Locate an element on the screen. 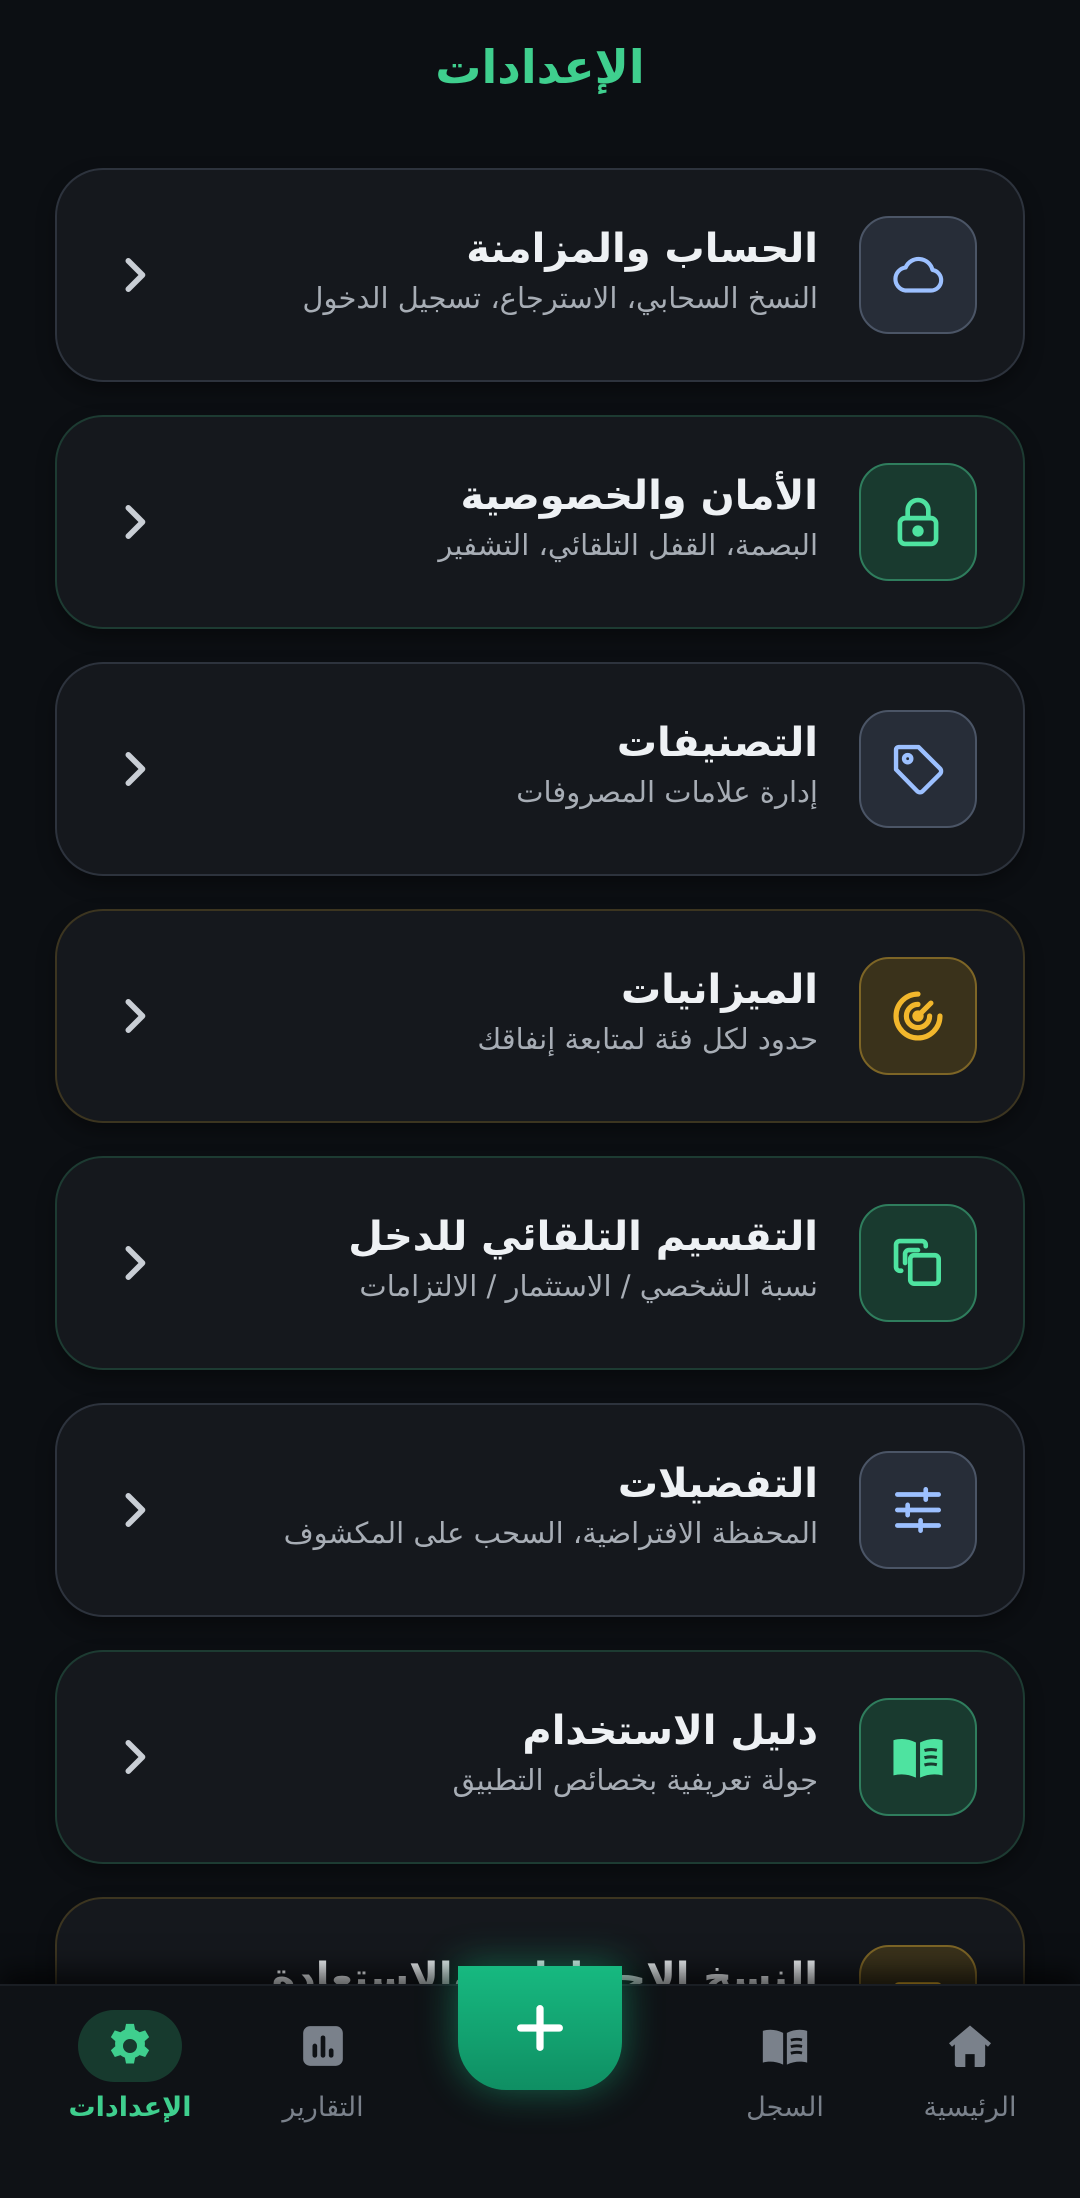  sliders-icon is located at coordinates (918, 1510).